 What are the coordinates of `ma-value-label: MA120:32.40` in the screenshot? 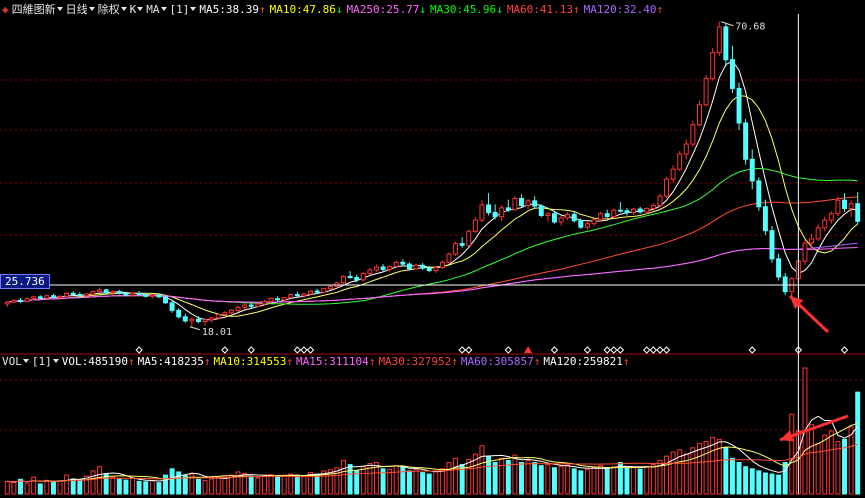 It's located at (620, 9).